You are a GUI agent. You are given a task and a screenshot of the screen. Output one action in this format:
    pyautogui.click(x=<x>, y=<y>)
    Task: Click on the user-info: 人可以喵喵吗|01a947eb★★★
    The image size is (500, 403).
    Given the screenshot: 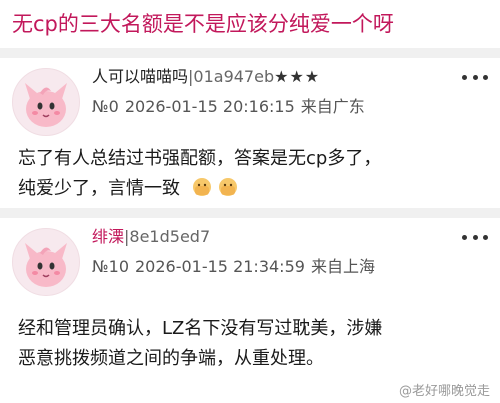 What is the action you would take?
    pyautogui.click(x=206, y=77)
    